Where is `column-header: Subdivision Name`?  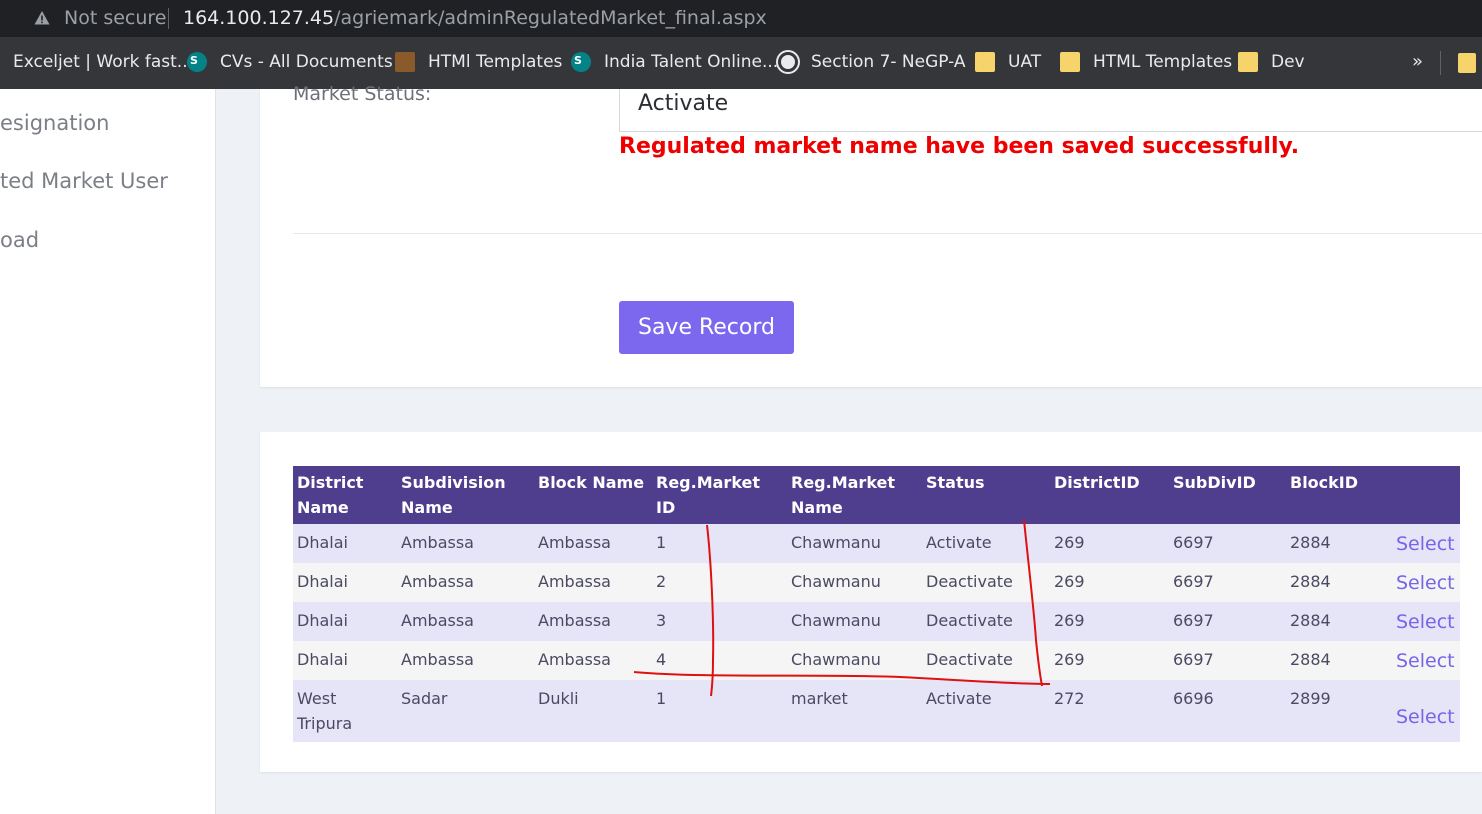 column-header: Subdivision Name is located at coordinates (465, 495).